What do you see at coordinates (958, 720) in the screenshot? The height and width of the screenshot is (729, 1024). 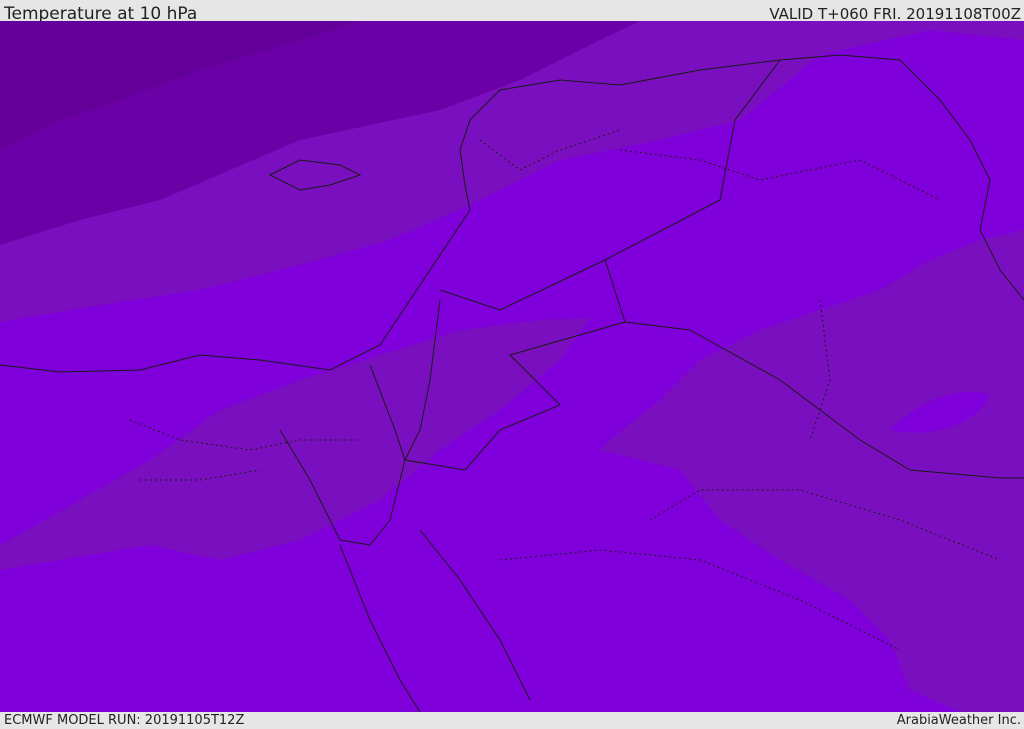 I see `credit-label: ArabiaWeather Inc.` at bounding box center [958, 720].